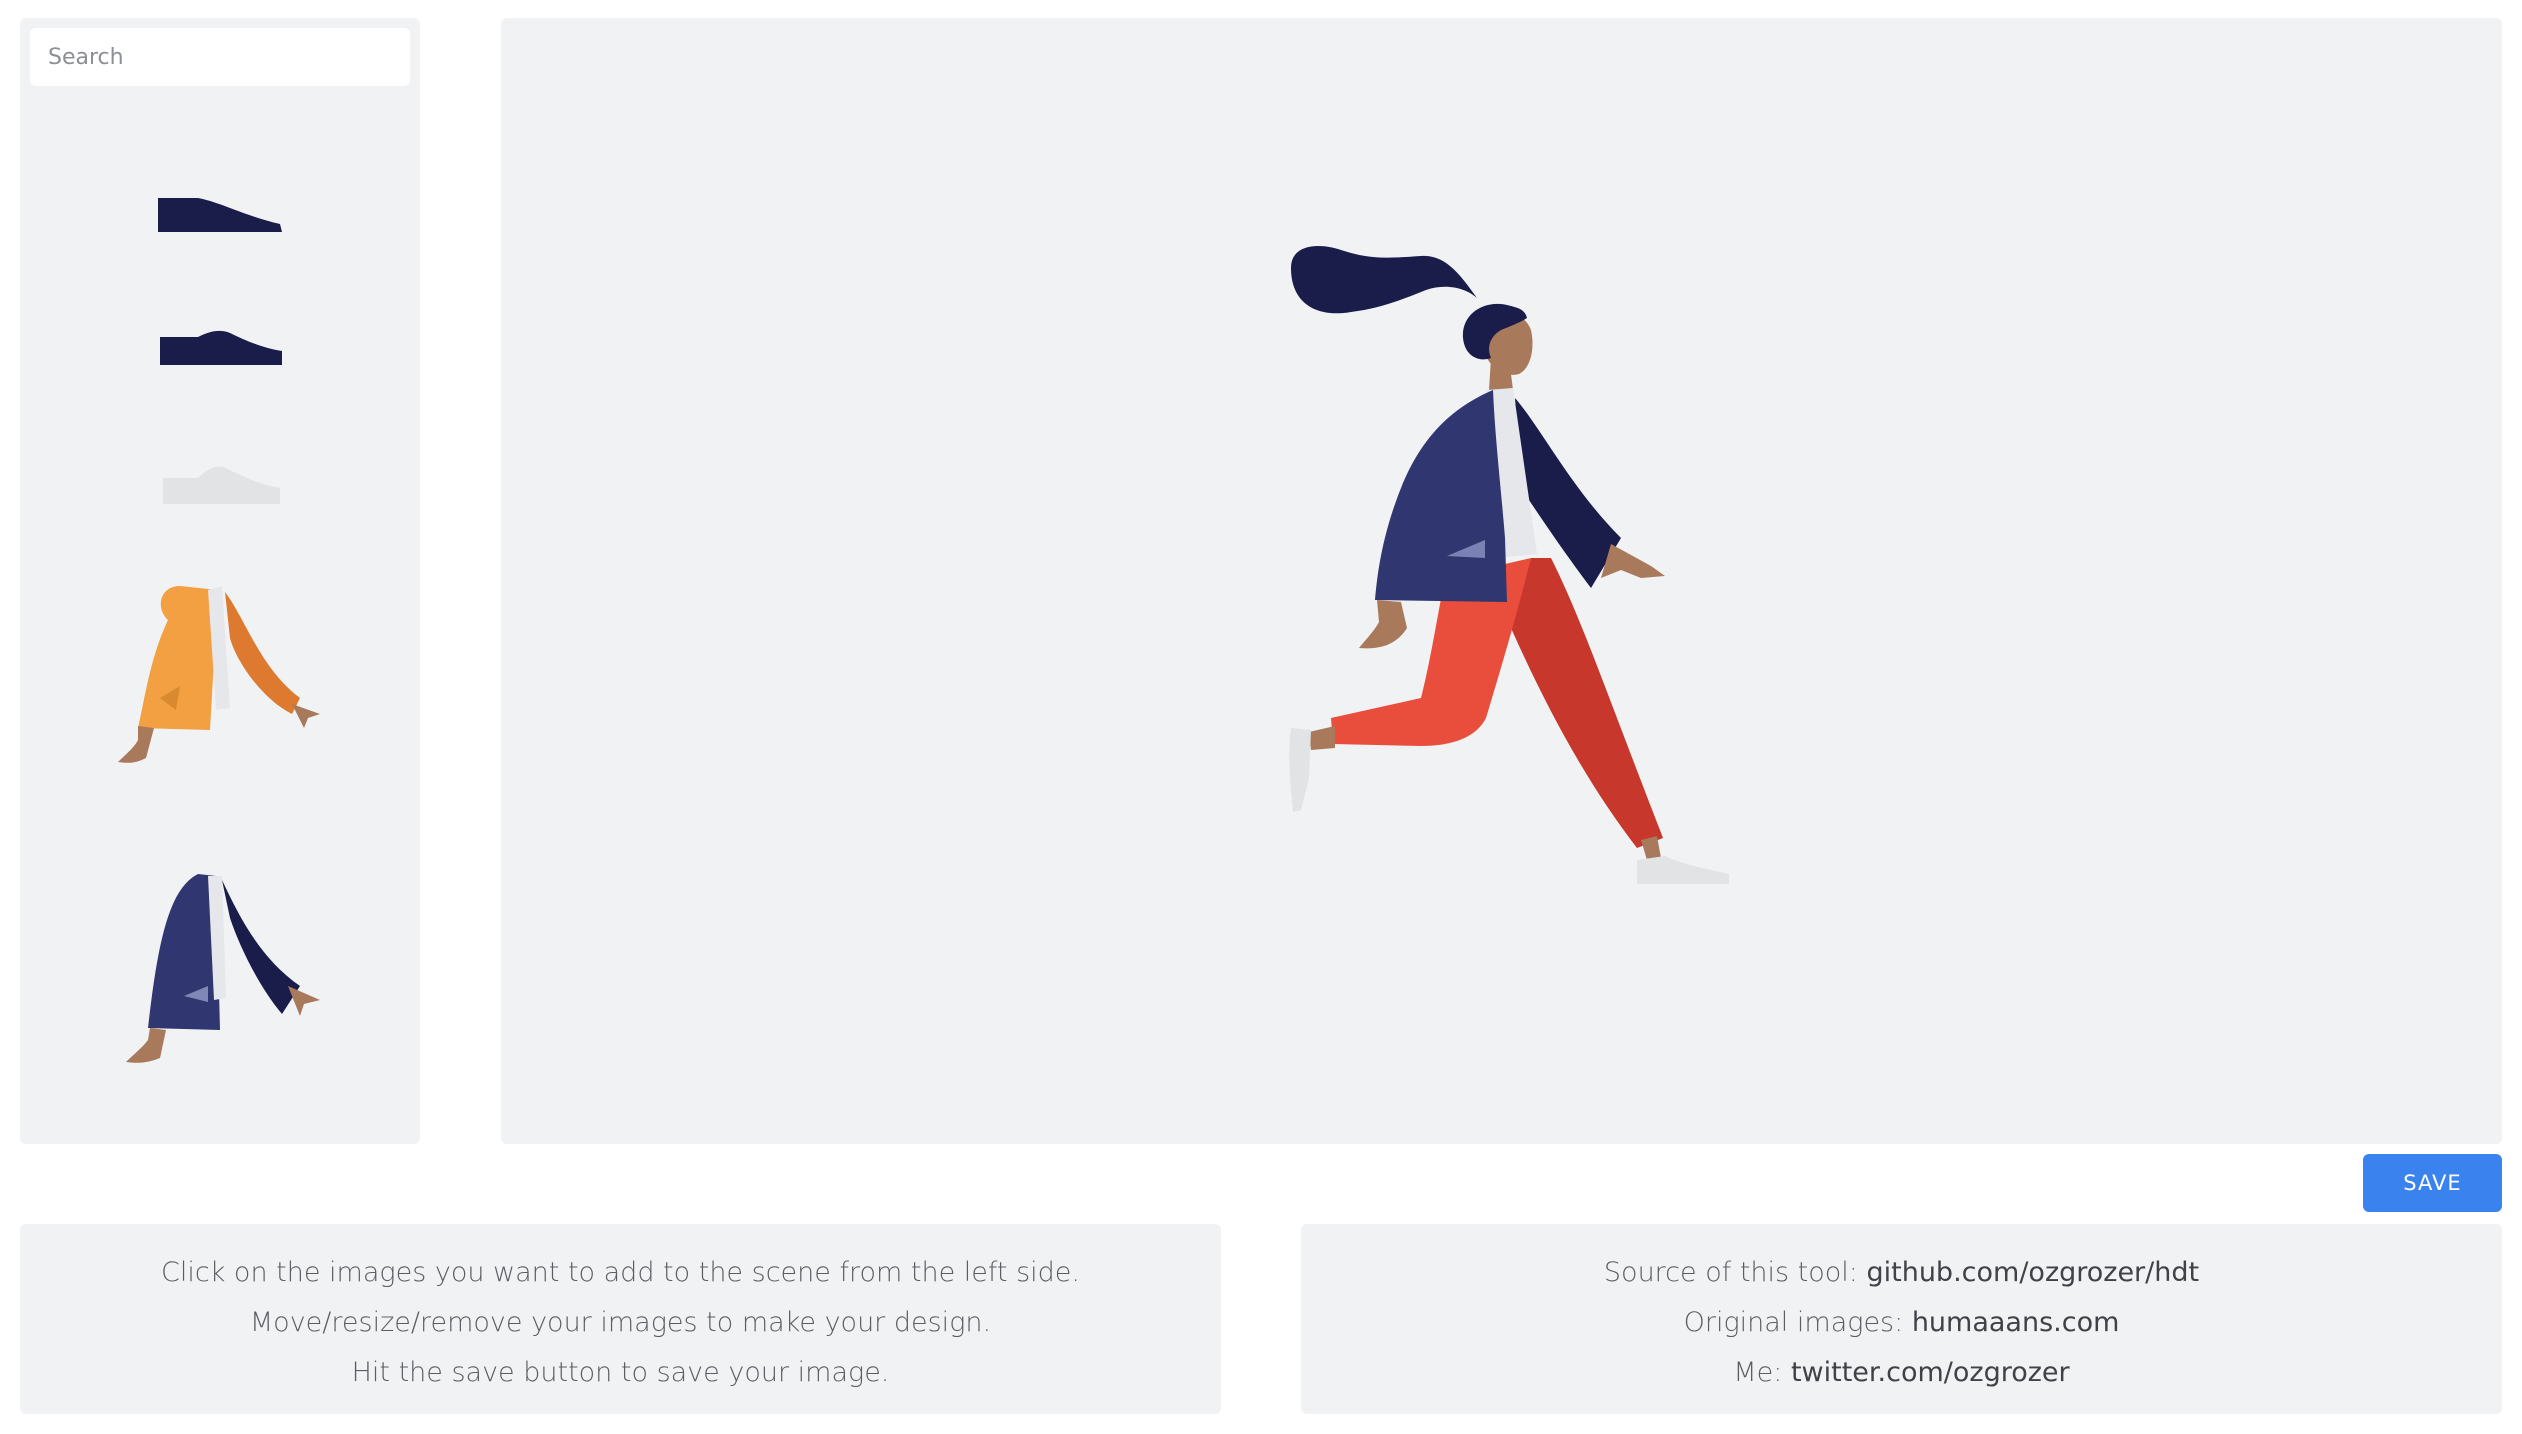  What do you see at coordinates (220, 215) in the screenshot?
I see `dark-low-shoe-image` at bounding box center [220, 215].